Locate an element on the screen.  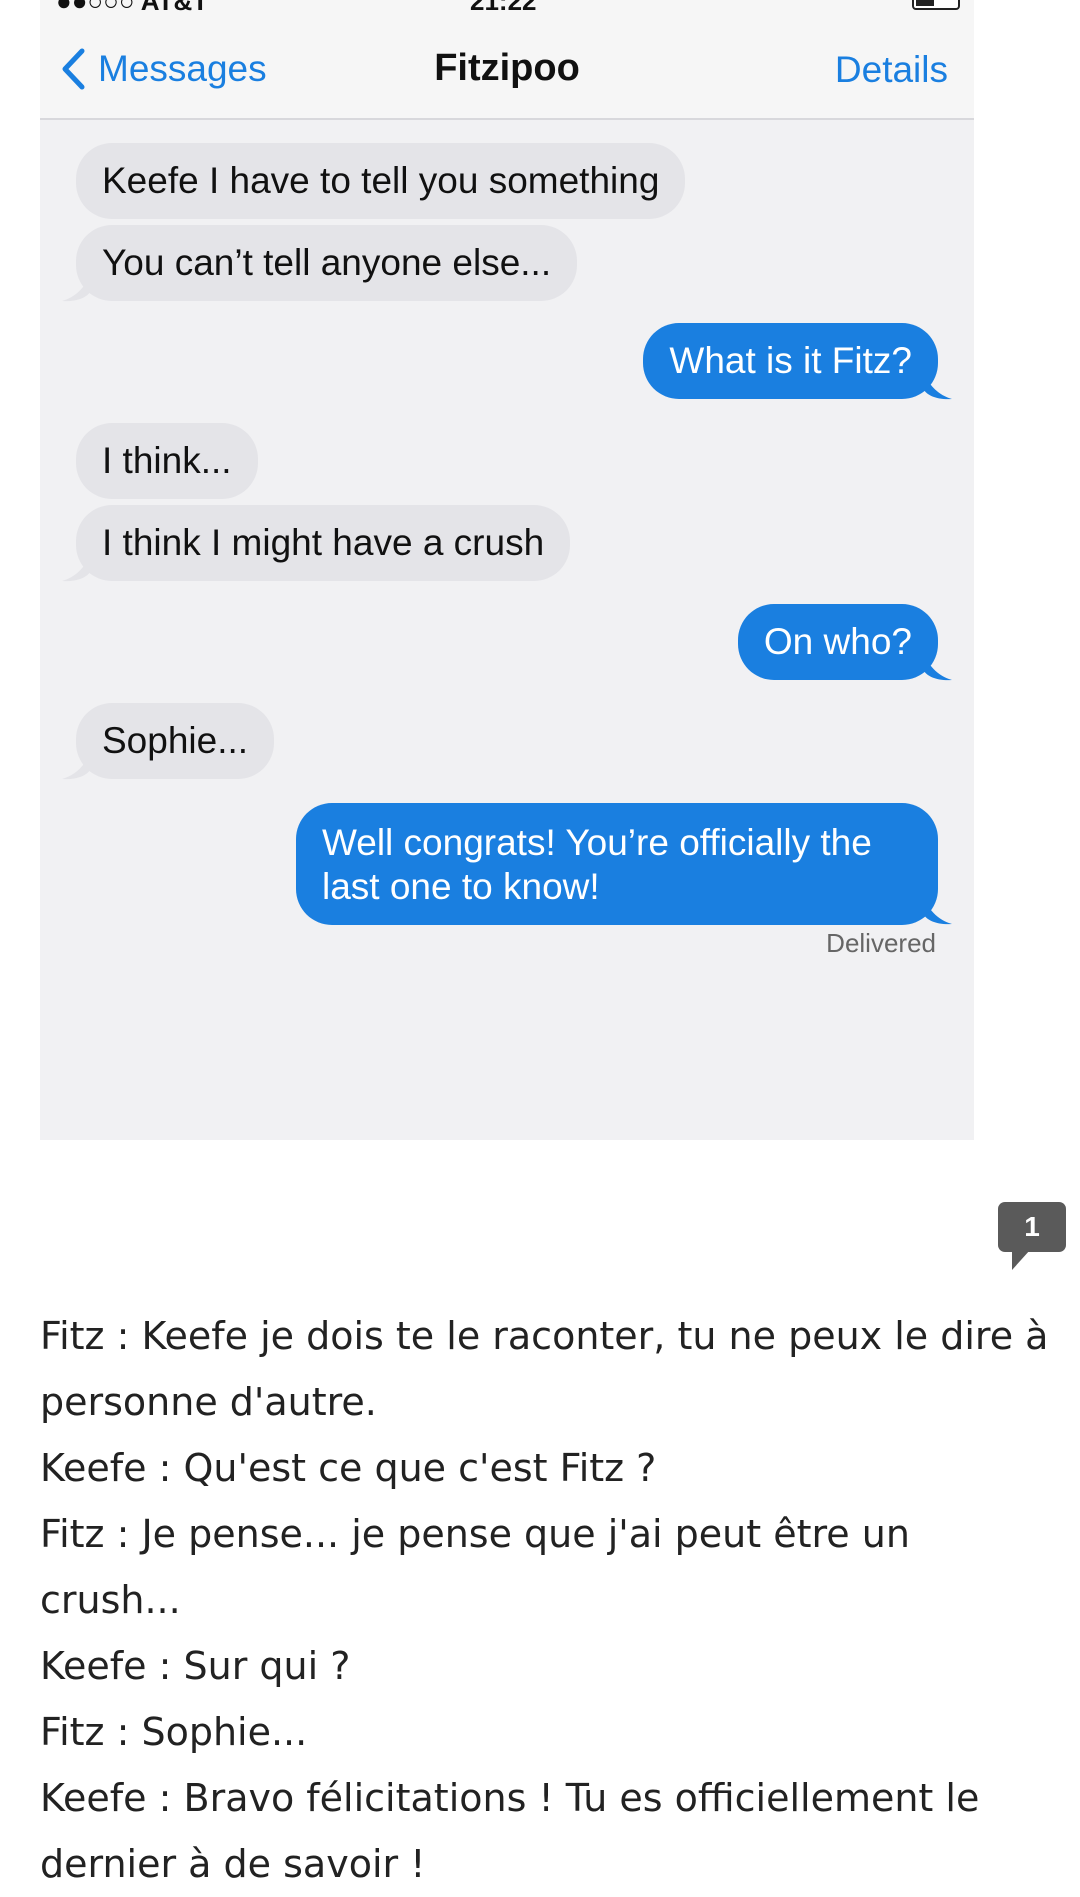
message-text: I think I might have a crush is located at coordinates (323, 542).